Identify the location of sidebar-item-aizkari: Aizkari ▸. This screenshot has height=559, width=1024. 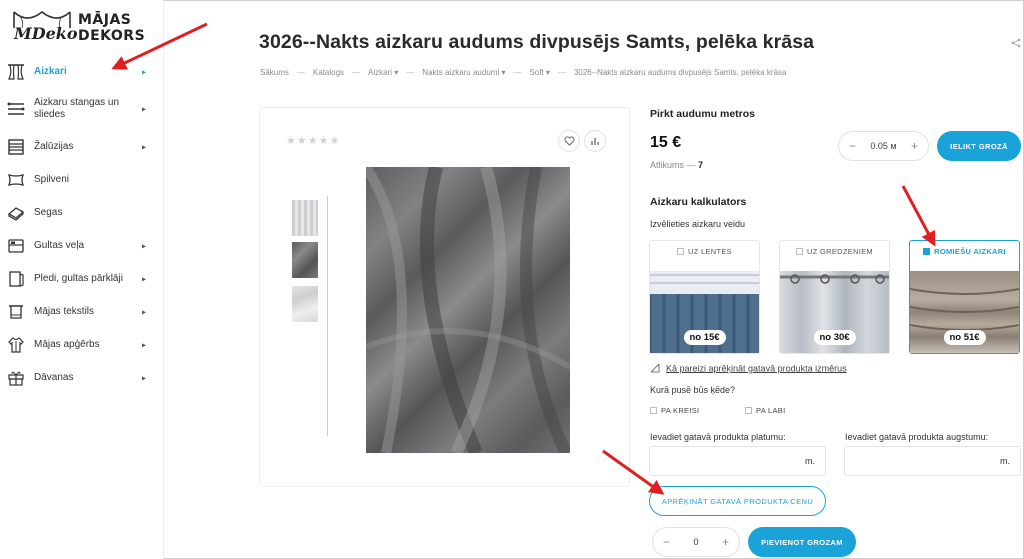
(82, 71).